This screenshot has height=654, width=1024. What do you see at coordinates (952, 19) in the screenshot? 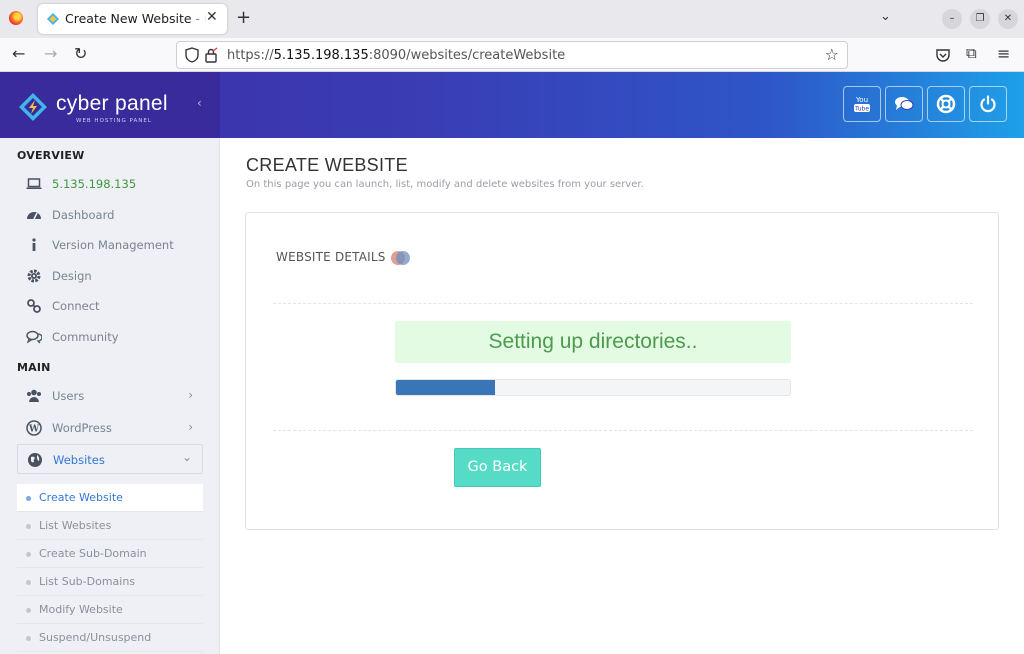
I see `minimize-icon: –` at bounding box center [952, 19].